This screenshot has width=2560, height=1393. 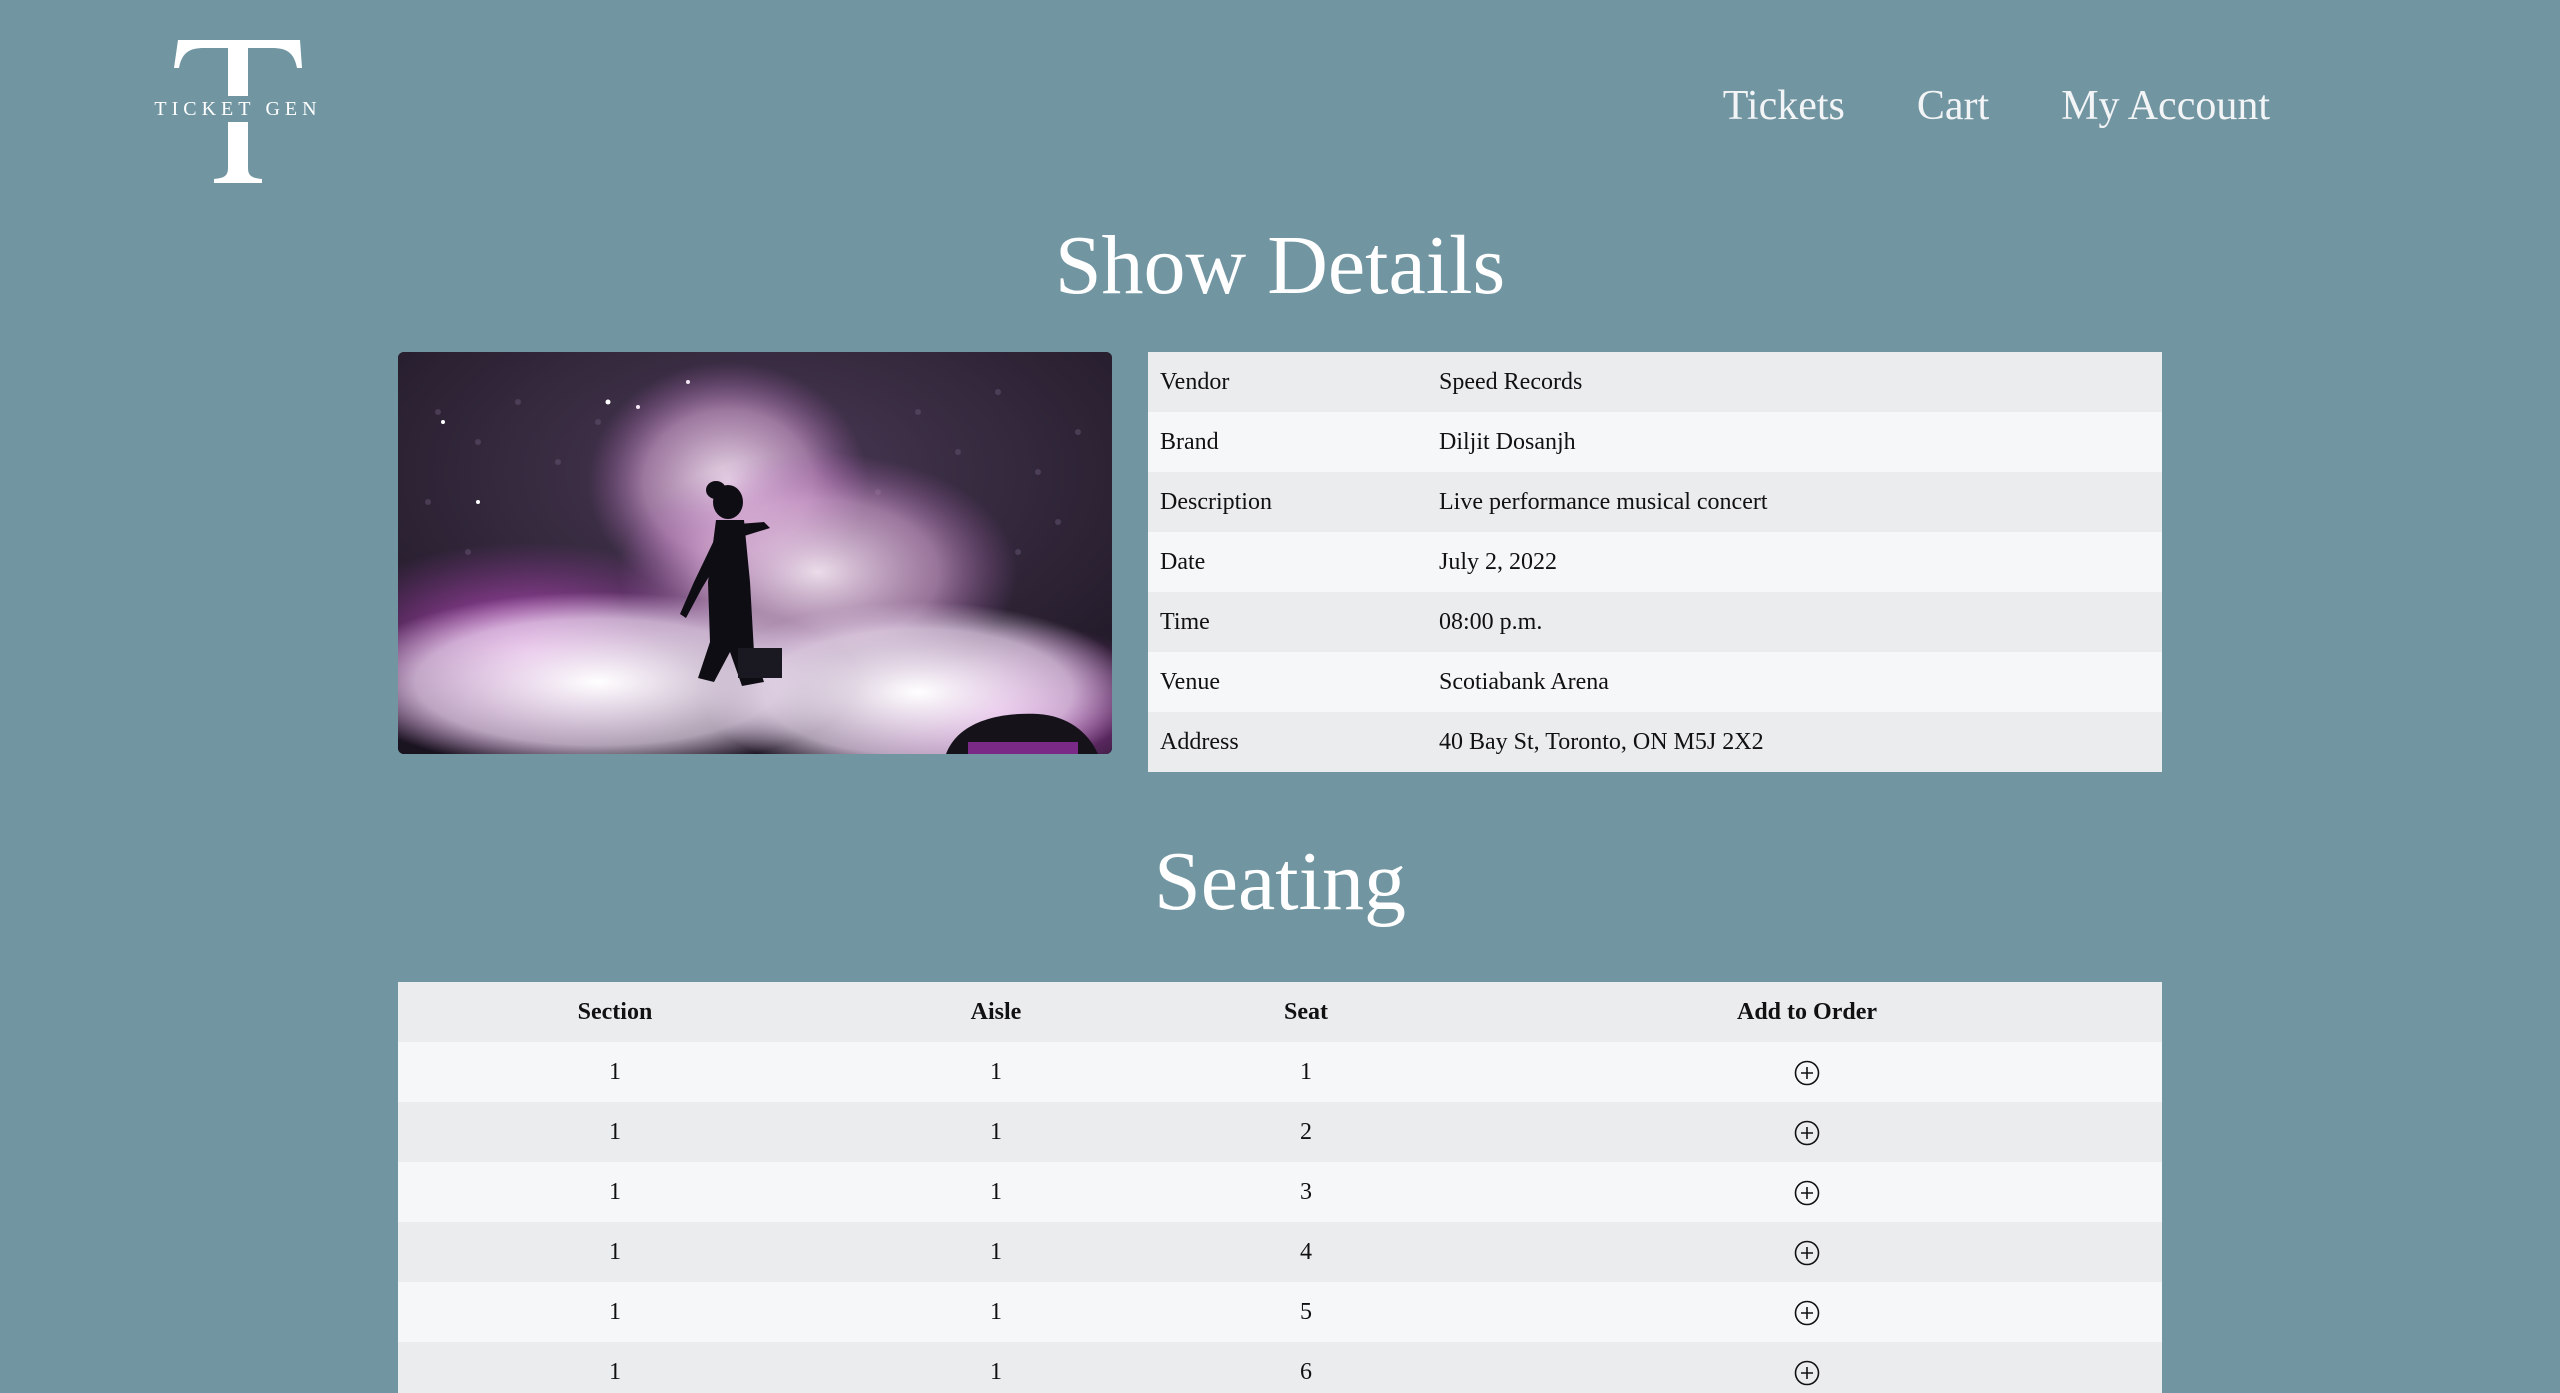 What do you see at coordinates (1306, 1072) in the screenshot?
I see `seat-cell: 1` at bounding box center [1306, 1072].